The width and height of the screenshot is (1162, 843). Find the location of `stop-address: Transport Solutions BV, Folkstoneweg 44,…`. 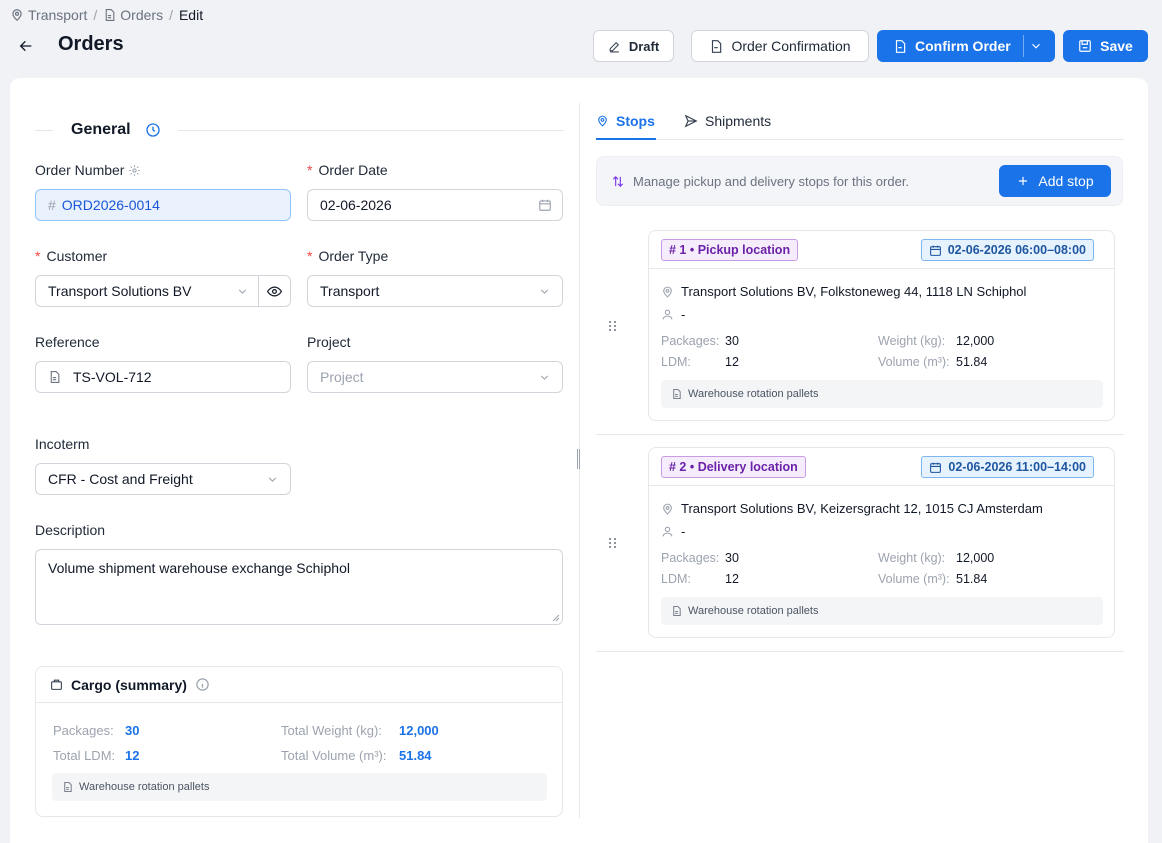

stop-address: Transport Solutions BV, Folkstoneweg 44,… is located at coordinates (843, 291).